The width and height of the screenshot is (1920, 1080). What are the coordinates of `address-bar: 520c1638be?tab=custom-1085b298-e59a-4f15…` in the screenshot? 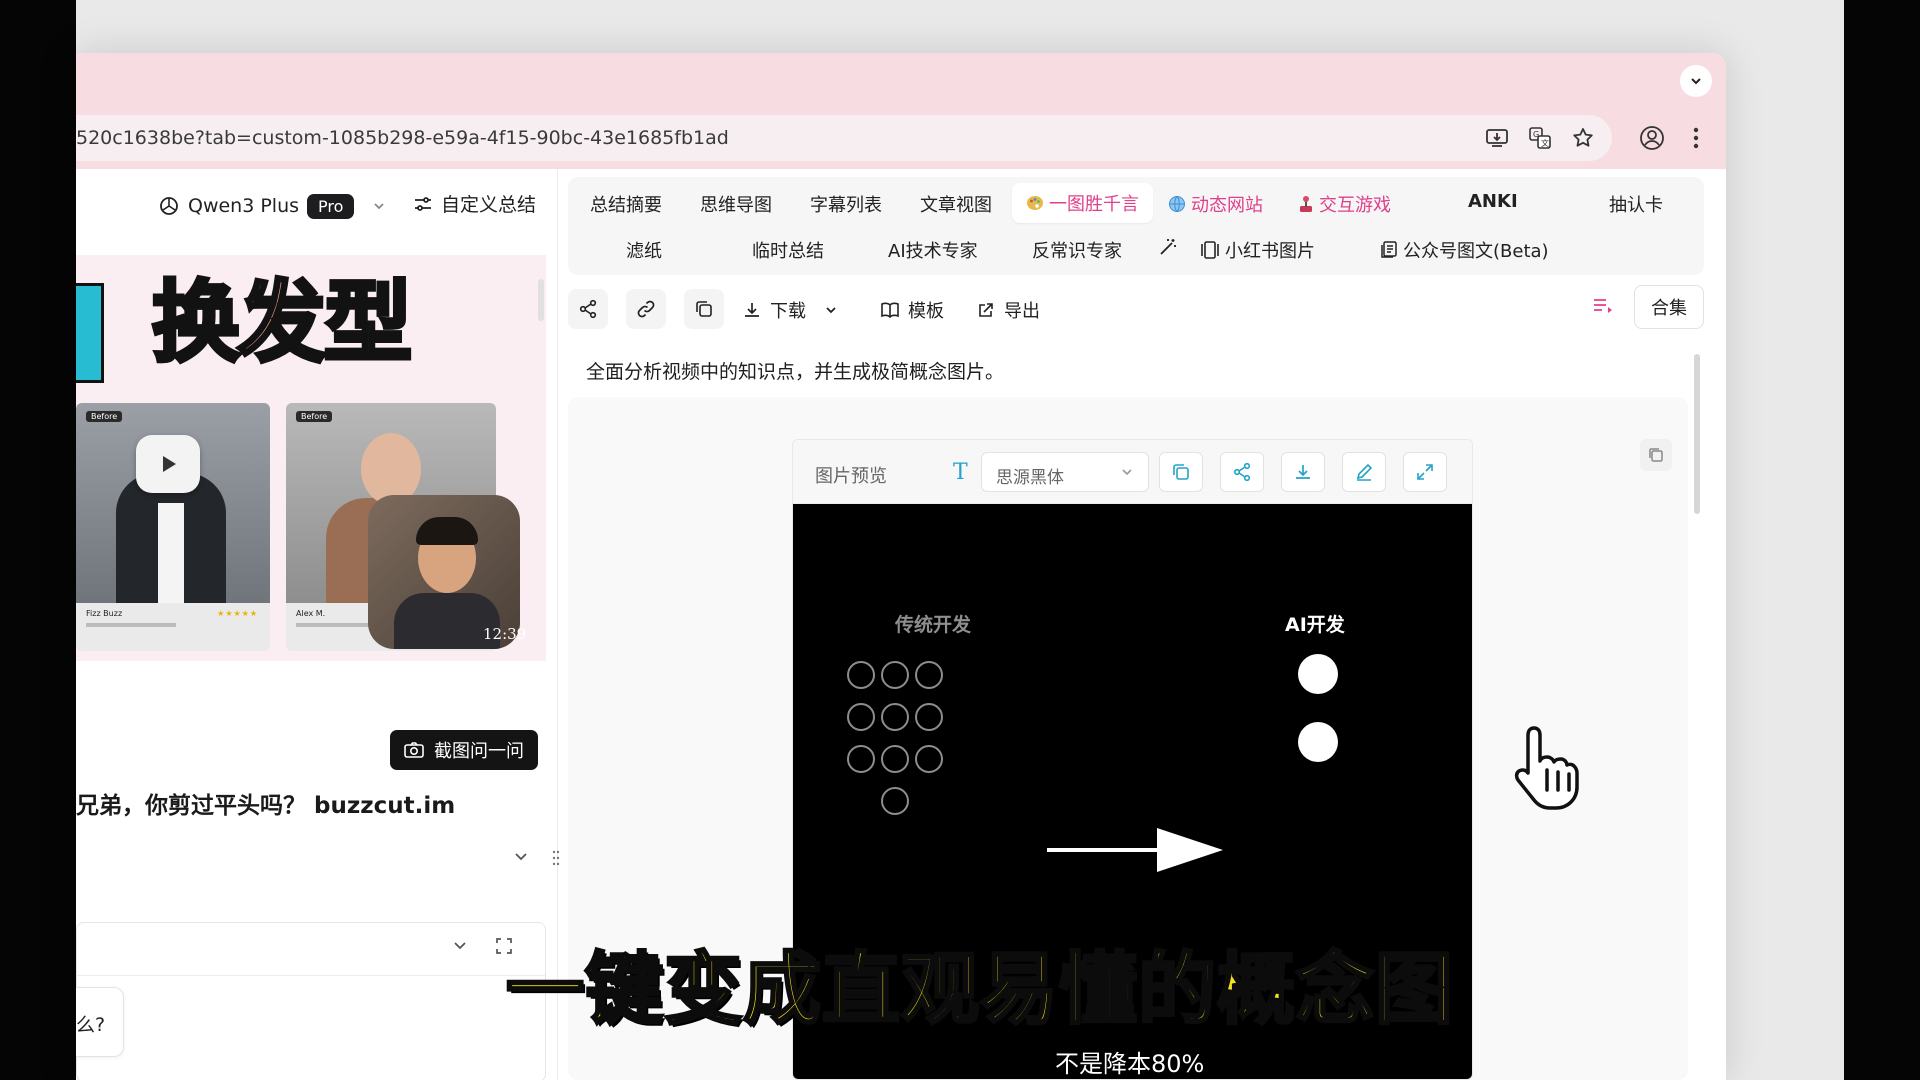 It's located at (844, 138).